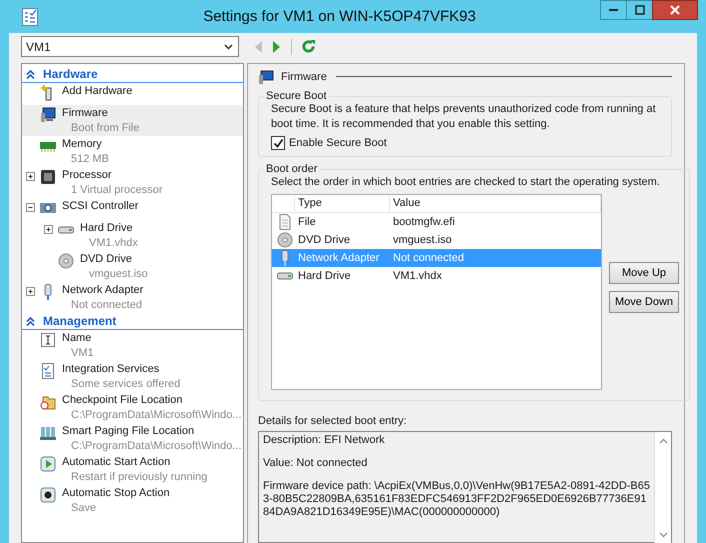  I want to click on minimize-button, so click(613, 10).